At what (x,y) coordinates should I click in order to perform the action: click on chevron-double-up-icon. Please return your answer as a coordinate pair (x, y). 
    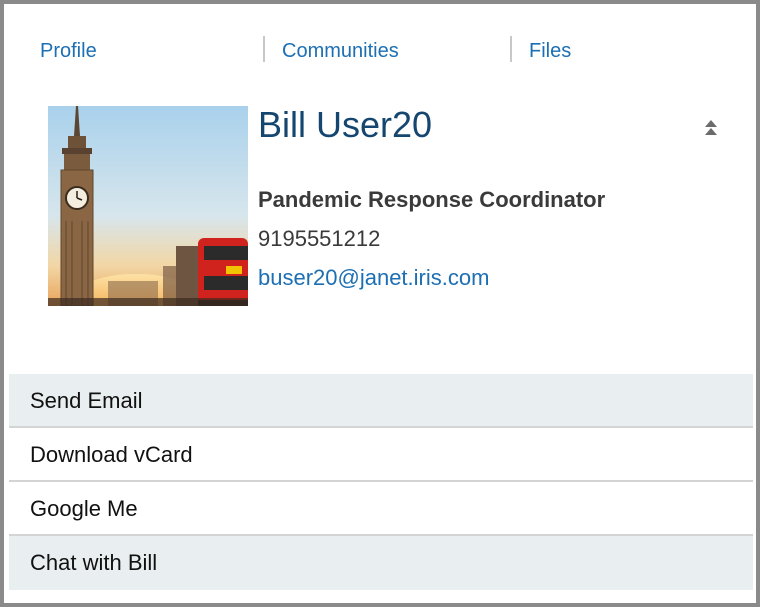
    Looking at the image, I should click on (711, 127).